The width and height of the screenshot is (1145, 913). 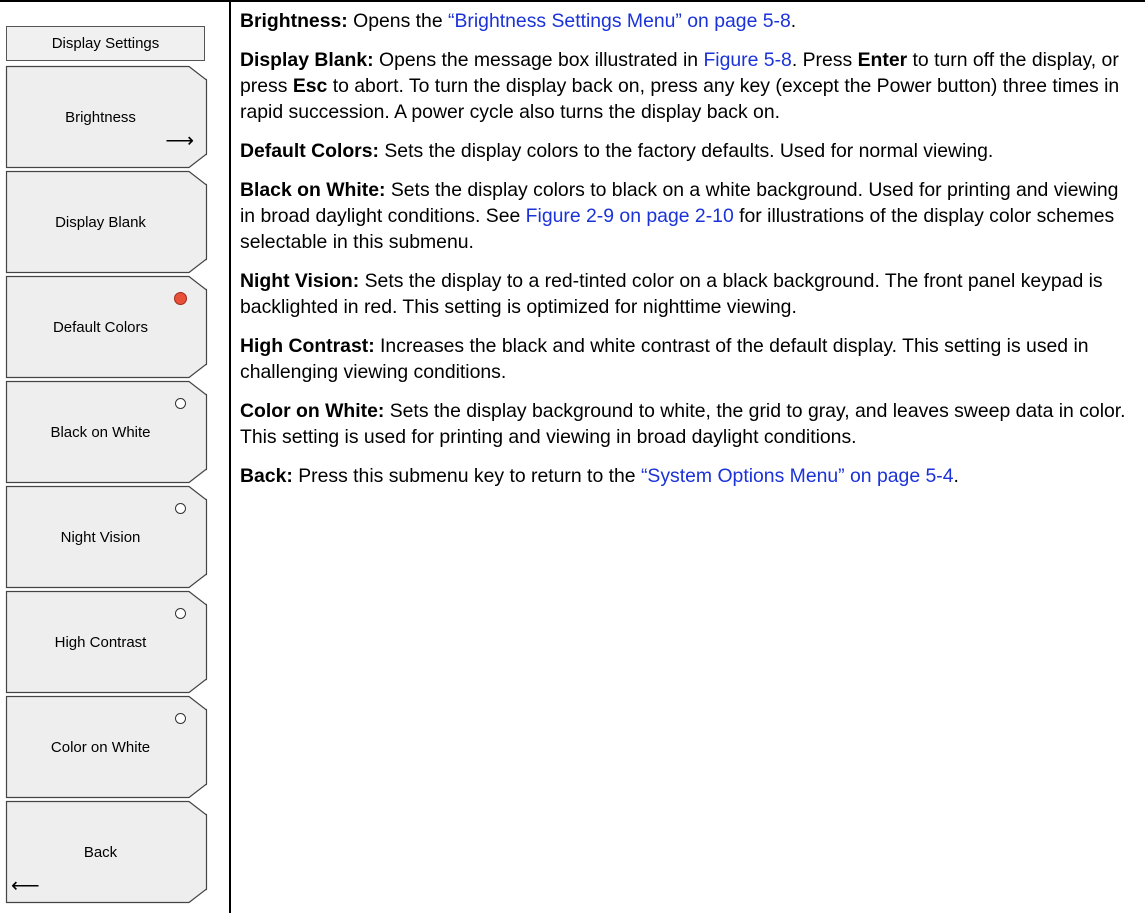 I want to click on text: . Press, so click(x=824, y=60).